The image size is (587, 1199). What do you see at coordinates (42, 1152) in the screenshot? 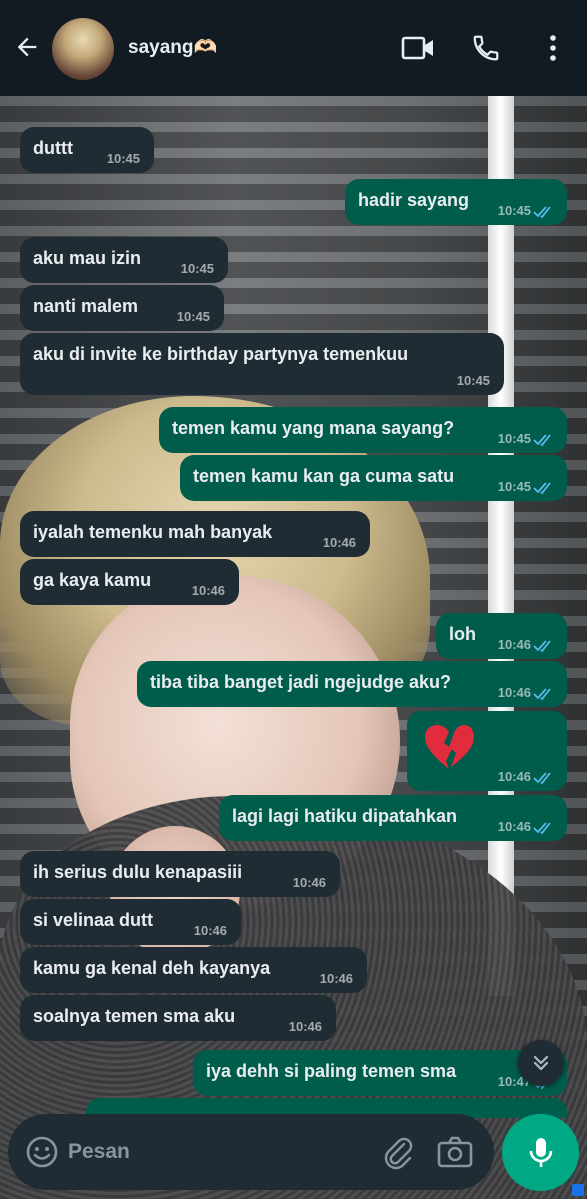
I see `emoji-smile-icon` at bounding box center [42, 1152].